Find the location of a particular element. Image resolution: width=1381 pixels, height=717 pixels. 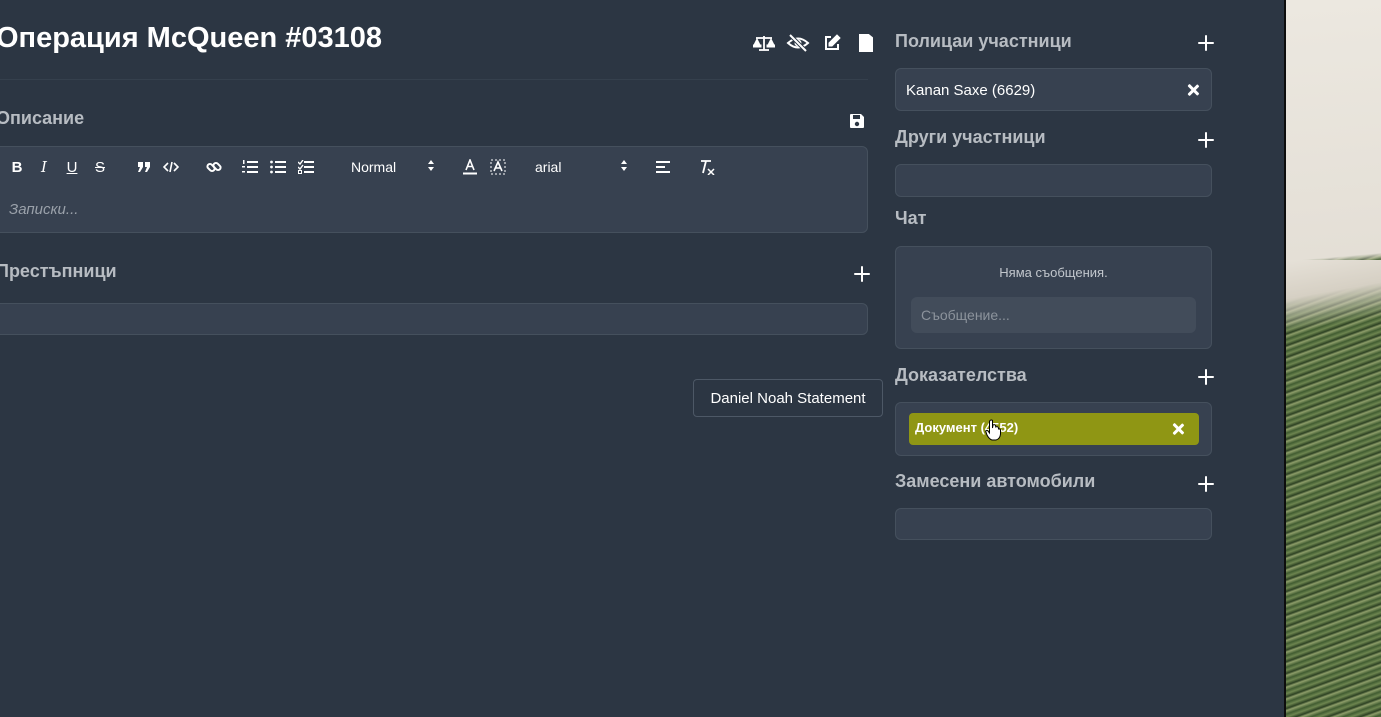

save-icon is located at coordinates (857, 121).